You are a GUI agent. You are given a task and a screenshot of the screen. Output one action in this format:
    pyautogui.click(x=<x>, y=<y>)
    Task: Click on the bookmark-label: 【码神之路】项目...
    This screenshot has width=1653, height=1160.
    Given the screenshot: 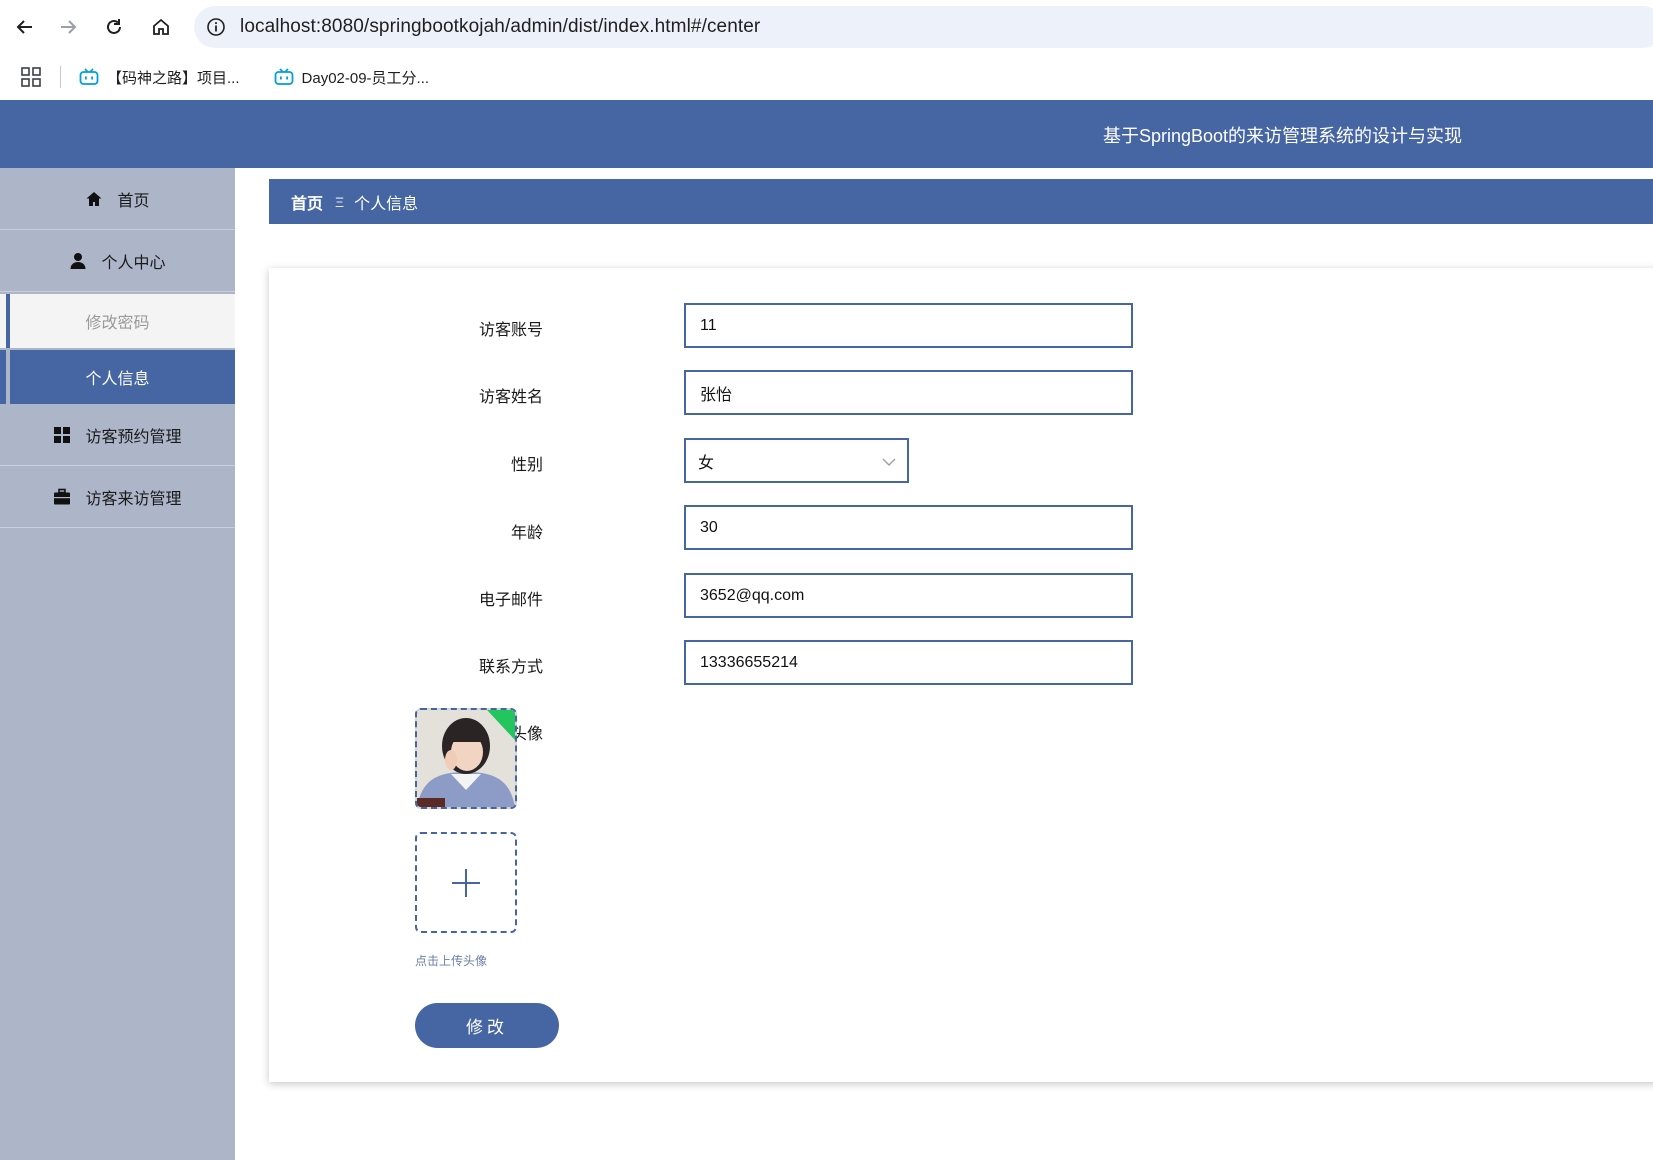 What is the action you would take?
    pyautogui.click(x=173, y=78)
    